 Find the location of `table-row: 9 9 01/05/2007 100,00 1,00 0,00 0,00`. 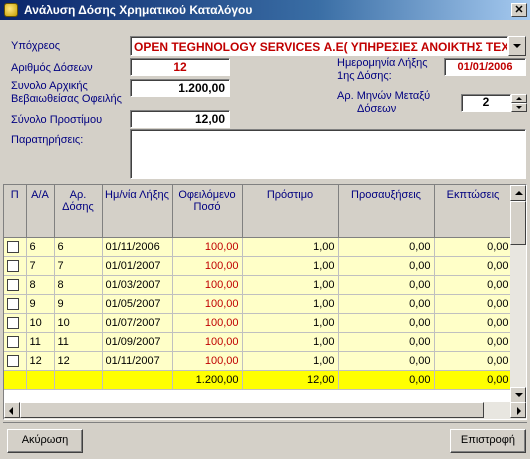

table-row: 9 9 01/05/2007 100,00 1,00 0,00 0,00 is located at coordinates (258, 304).